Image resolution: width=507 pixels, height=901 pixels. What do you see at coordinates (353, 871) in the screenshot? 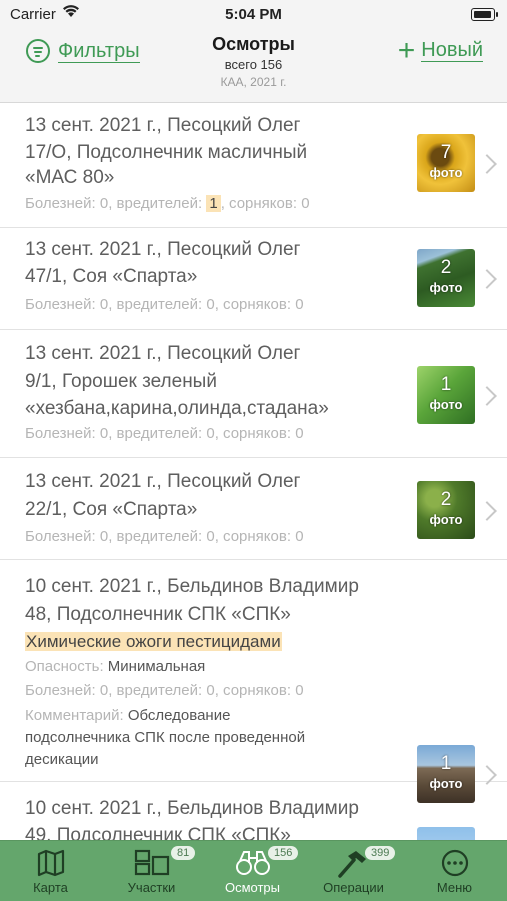
I see `tab-operations: 399 Операции` at bounding box center [353, 871].